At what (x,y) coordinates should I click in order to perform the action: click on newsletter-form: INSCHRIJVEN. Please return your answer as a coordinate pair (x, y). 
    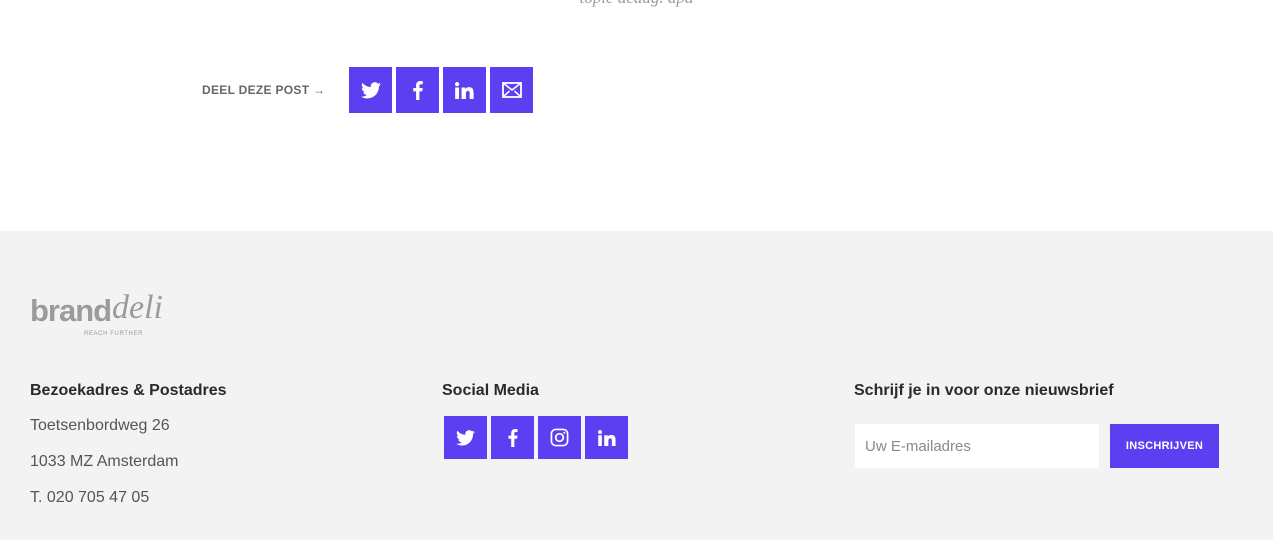
    Looking at the image, I should click on (1037, 446).